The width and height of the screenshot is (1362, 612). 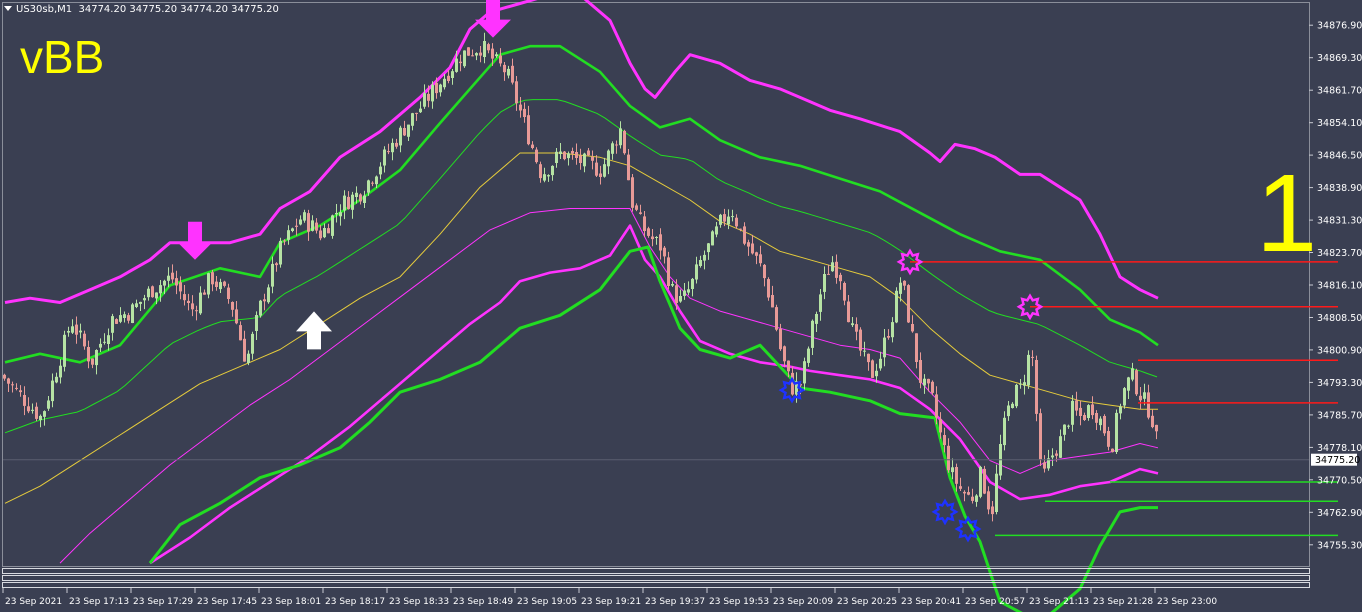 What do you see at coordinates (99, 602) in the screenshot?
I see `x-tick-label: 23 Sep 17:13` at bounding box center [99, 602].